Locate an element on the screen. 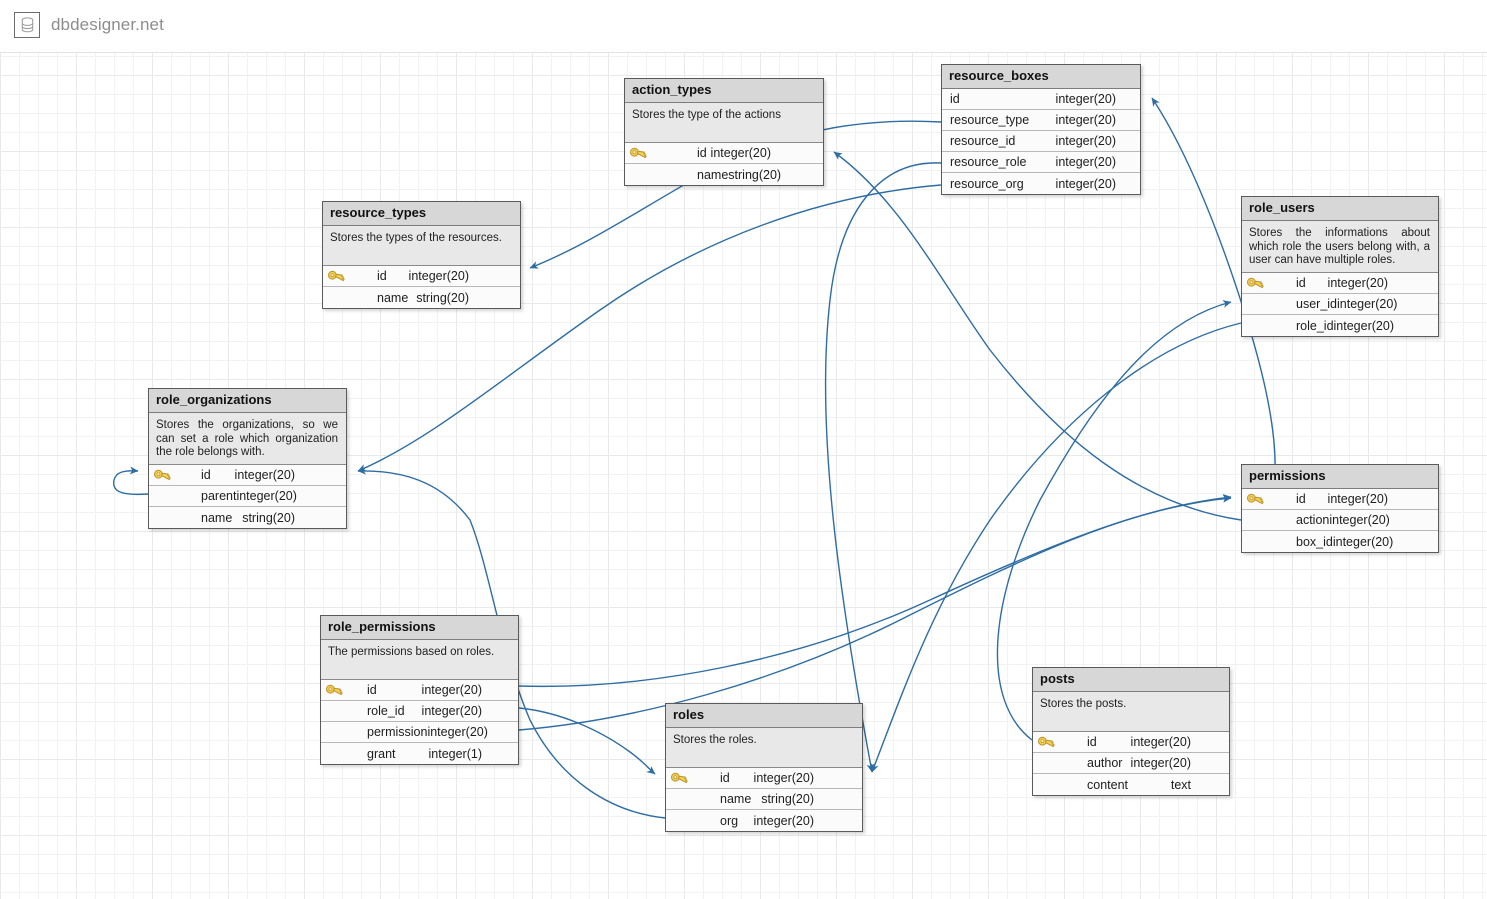 The image size is (1487, 899). field-name: resource_role is located at coordinates (988, 162).